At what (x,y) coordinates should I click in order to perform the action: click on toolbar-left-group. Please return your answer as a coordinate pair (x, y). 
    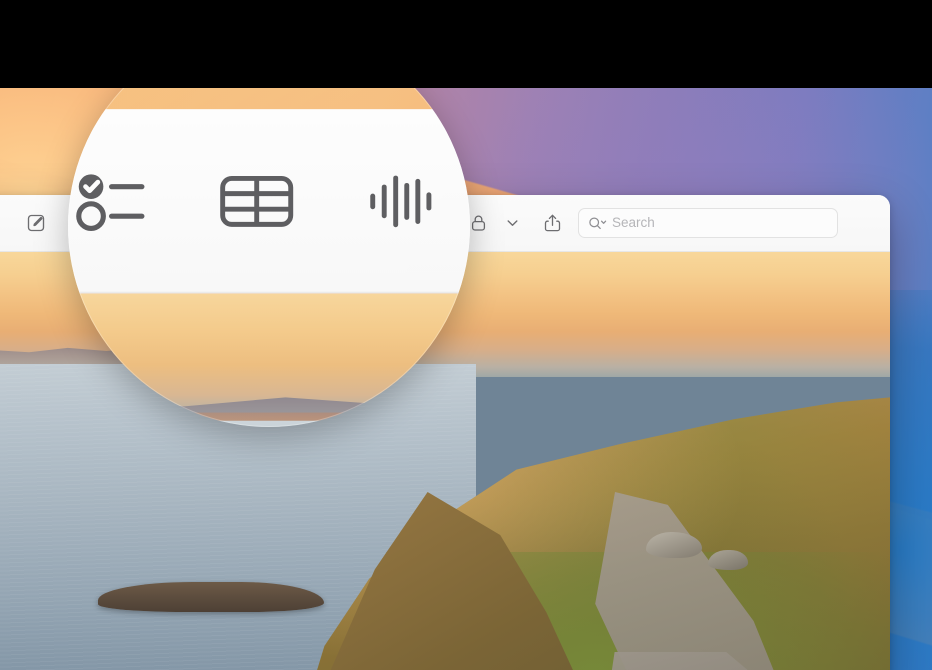
    Looking at the image, I should click on (29, 223).